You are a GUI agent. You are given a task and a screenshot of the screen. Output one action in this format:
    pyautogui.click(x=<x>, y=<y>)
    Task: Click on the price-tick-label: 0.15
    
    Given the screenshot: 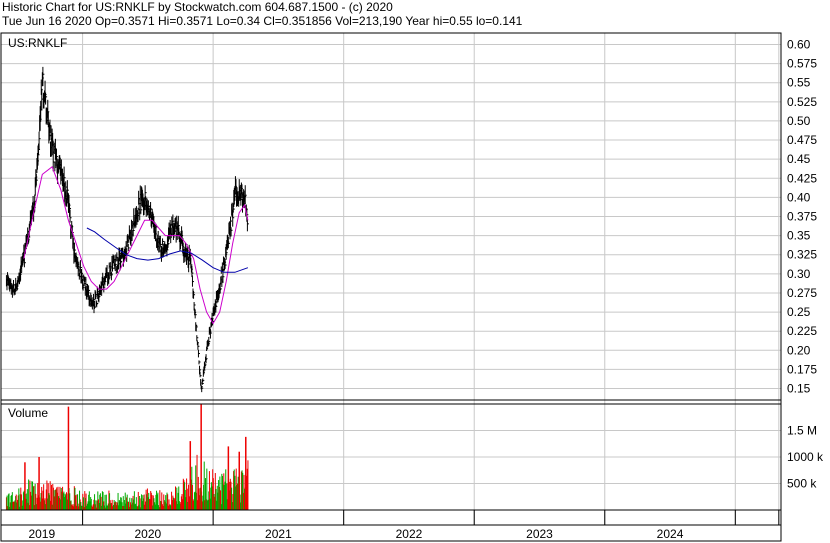 What is the action you would take?
    pyautogui.click(x=799, y=389)
    